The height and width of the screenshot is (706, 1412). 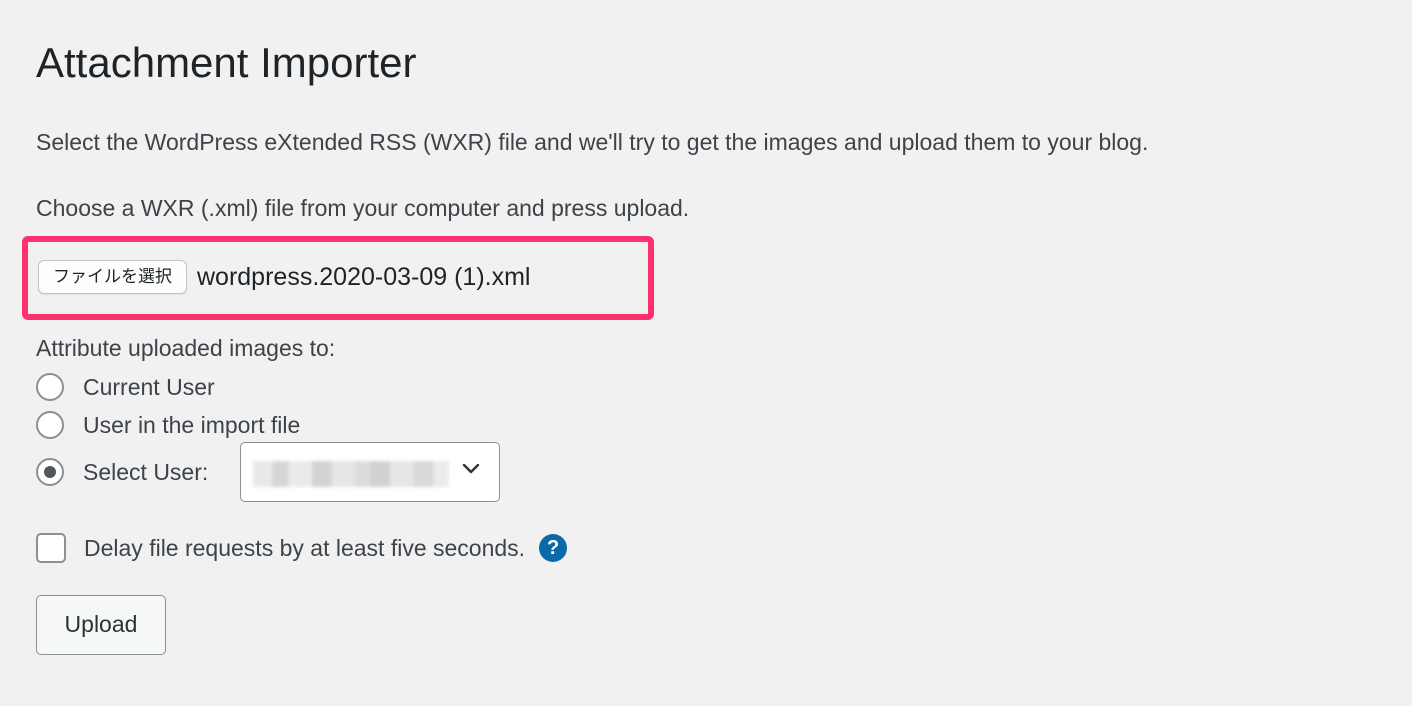 What do you see at coordinates (351, 474) in the screenshot?
I see `obscured-user-value` at bounding box center [351, 474].